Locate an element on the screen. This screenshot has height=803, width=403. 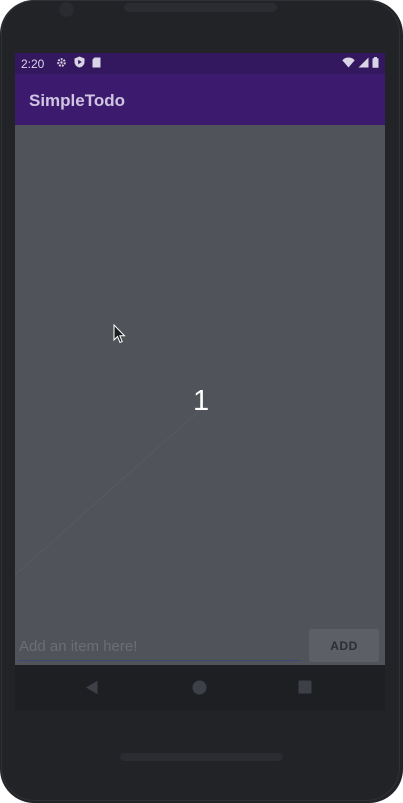
back-icon is located at coordinates (92, 690).